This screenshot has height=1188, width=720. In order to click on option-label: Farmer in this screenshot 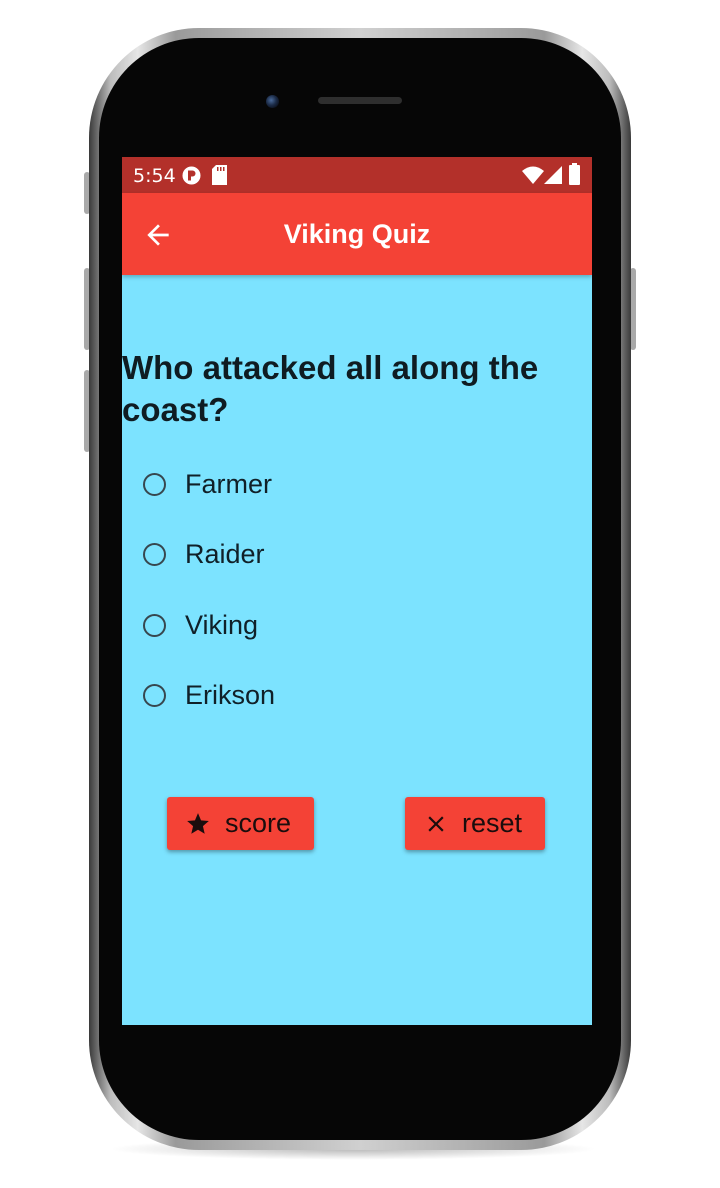, I will do `click(228, 484)`.